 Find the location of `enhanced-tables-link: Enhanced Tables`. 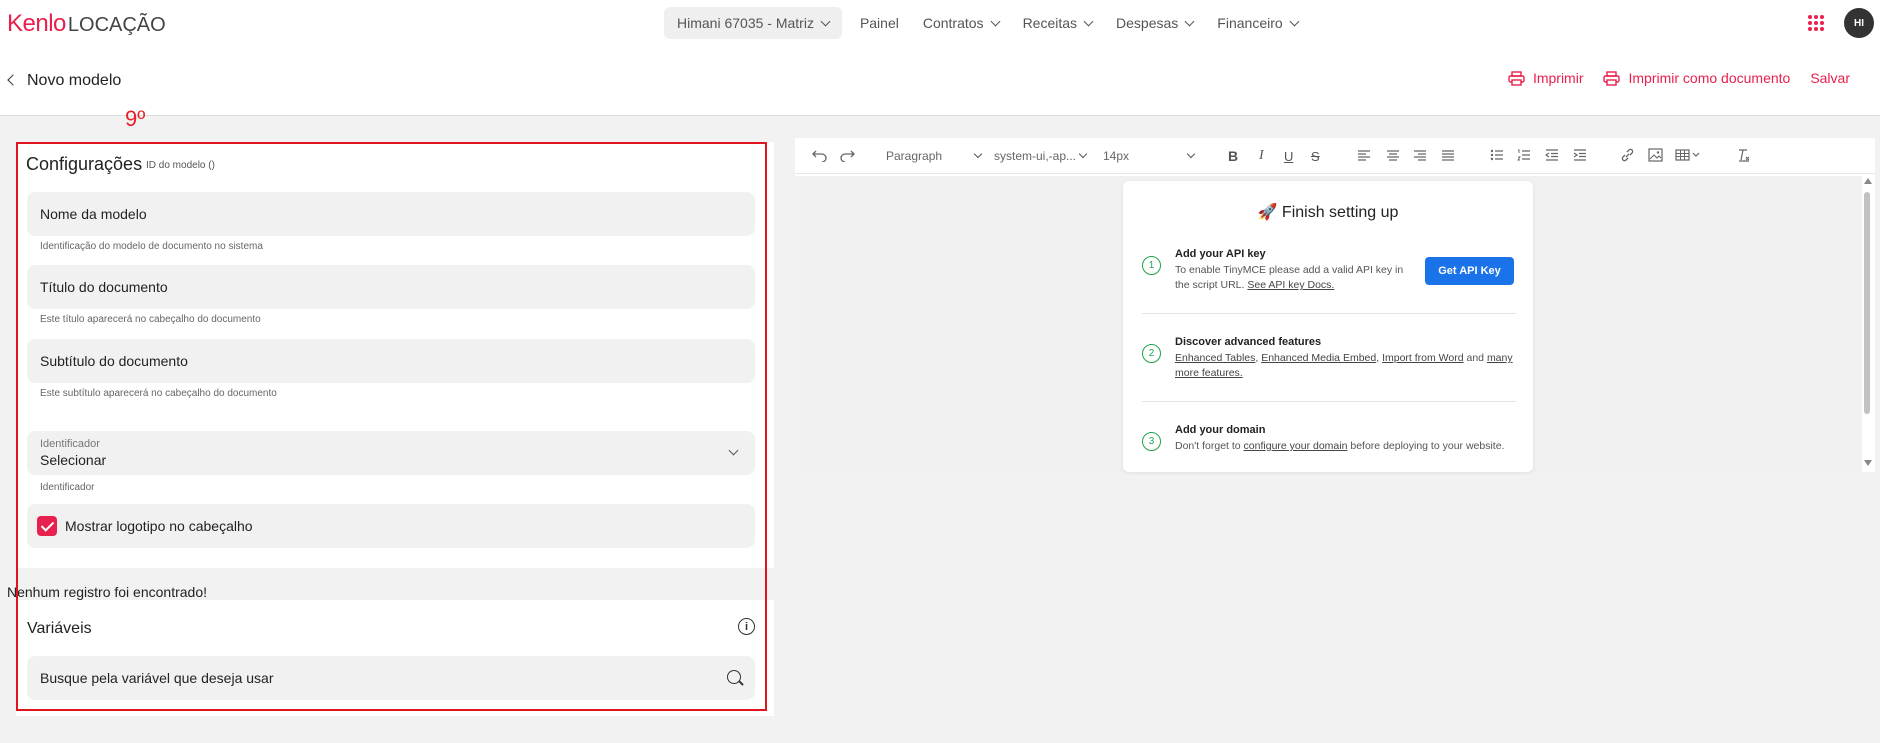

enhanced-tables-link: Enhanced Tables is located at coordinates (1215, 358).